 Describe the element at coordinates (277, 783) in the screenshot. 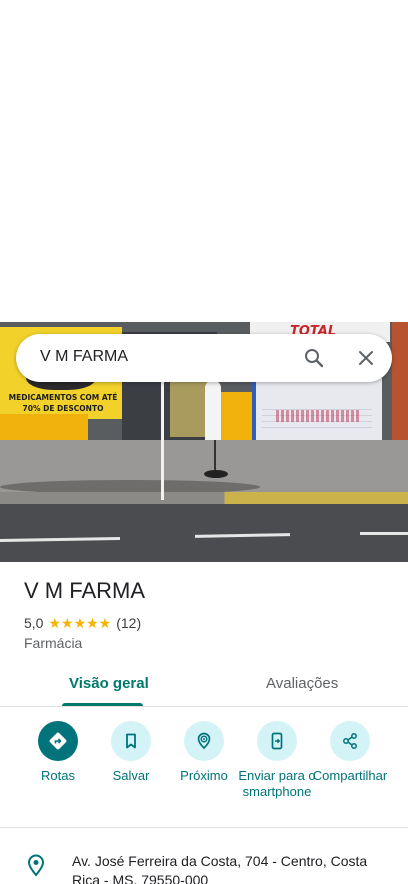

I see `send-to-phone-label: Enviar para o smartphone` at that location.